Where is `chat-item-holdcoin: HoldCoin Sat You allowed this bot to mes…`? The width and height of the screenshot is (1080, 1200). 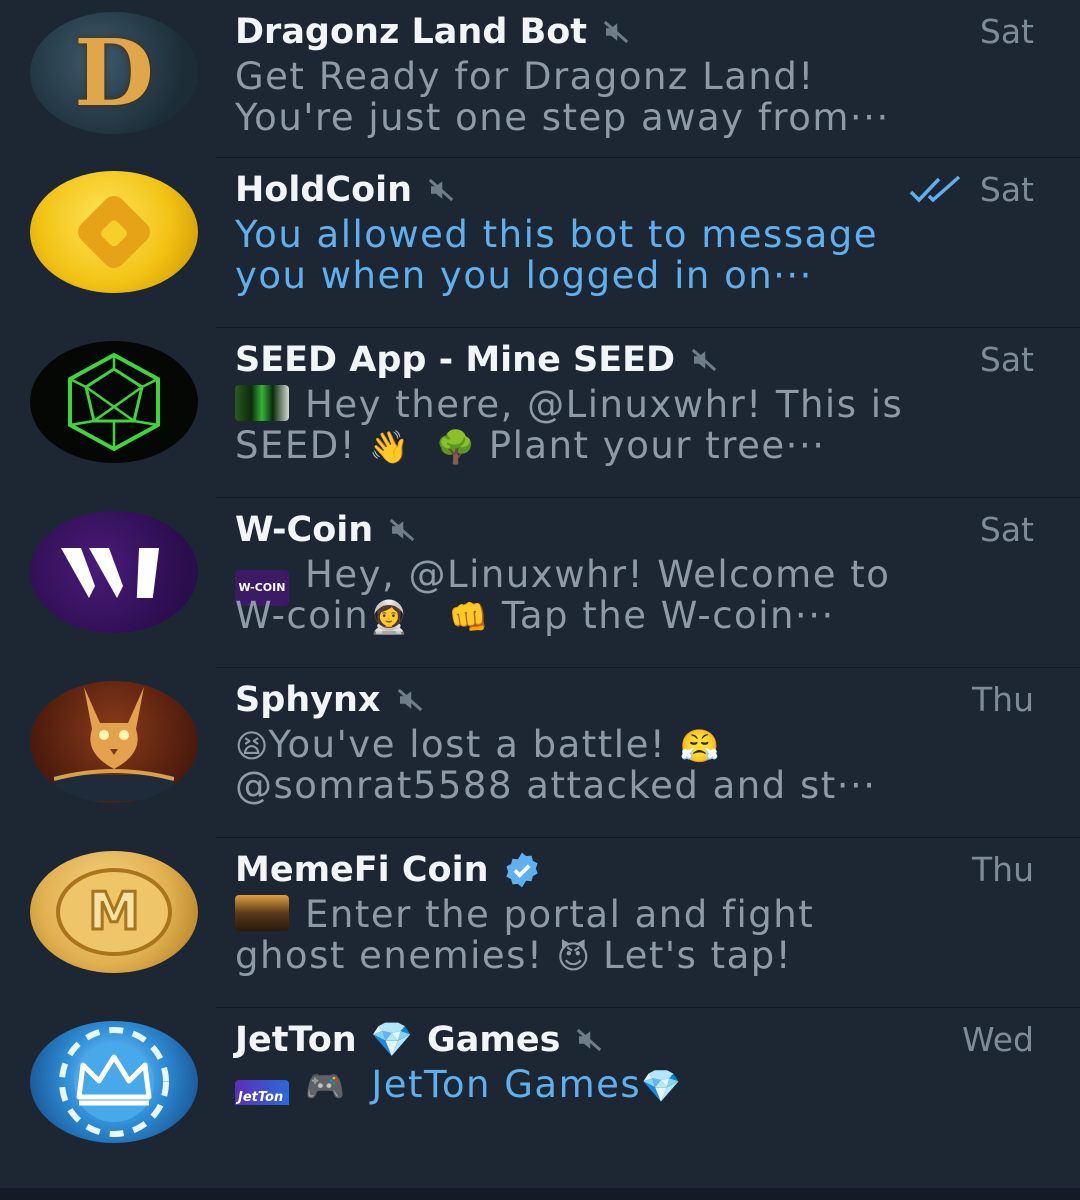 chat-item-holdcoin: HoldCoin Sat You allowed this bot to mes… is located at coordinates (540, 243).